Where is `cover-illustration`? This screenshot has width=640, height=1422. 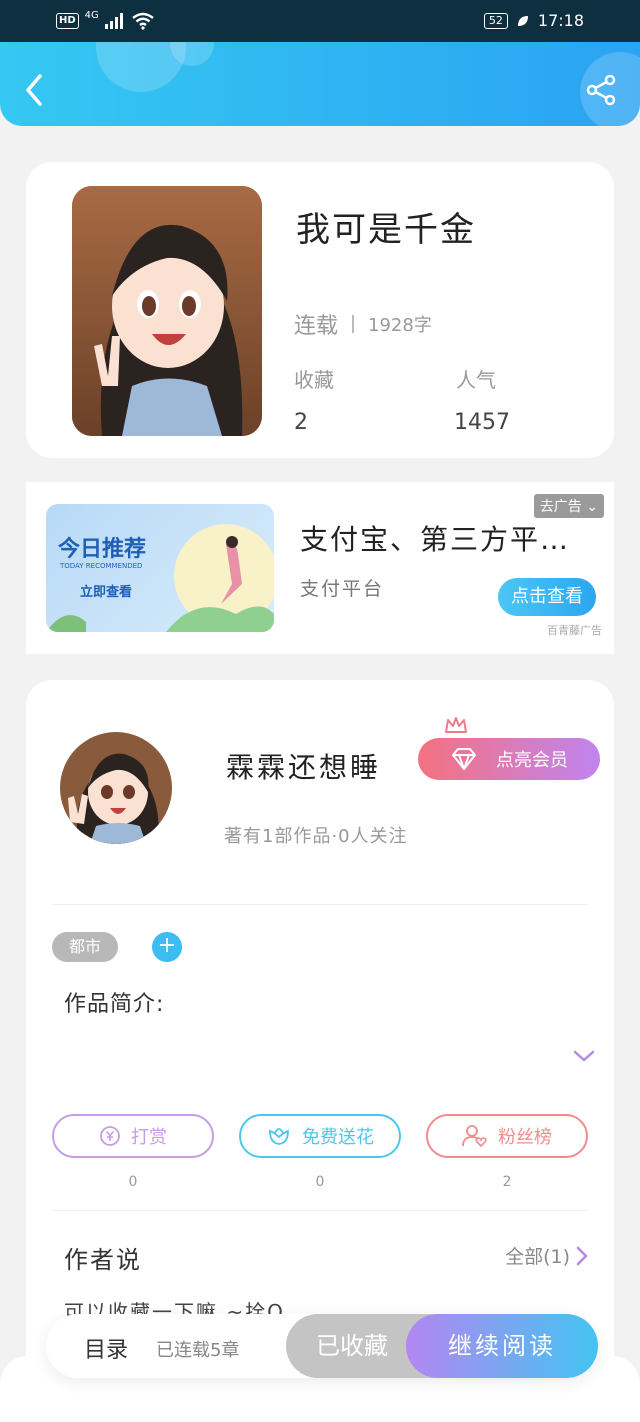 cover-illustration is located at coordinates (167, 311).